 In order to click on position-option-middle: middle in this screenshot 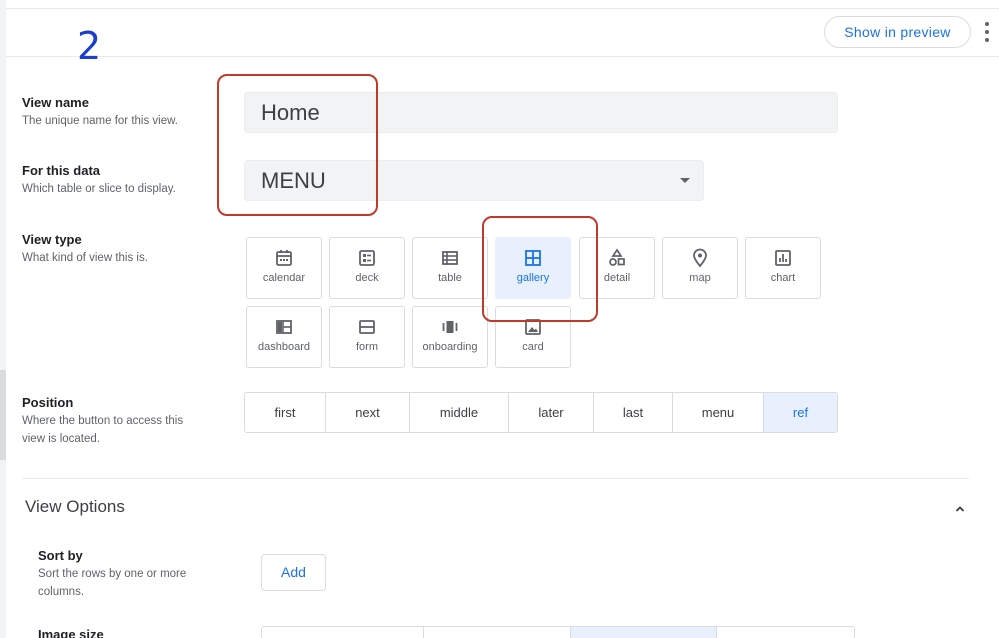, I will do `click(459, 412)`.